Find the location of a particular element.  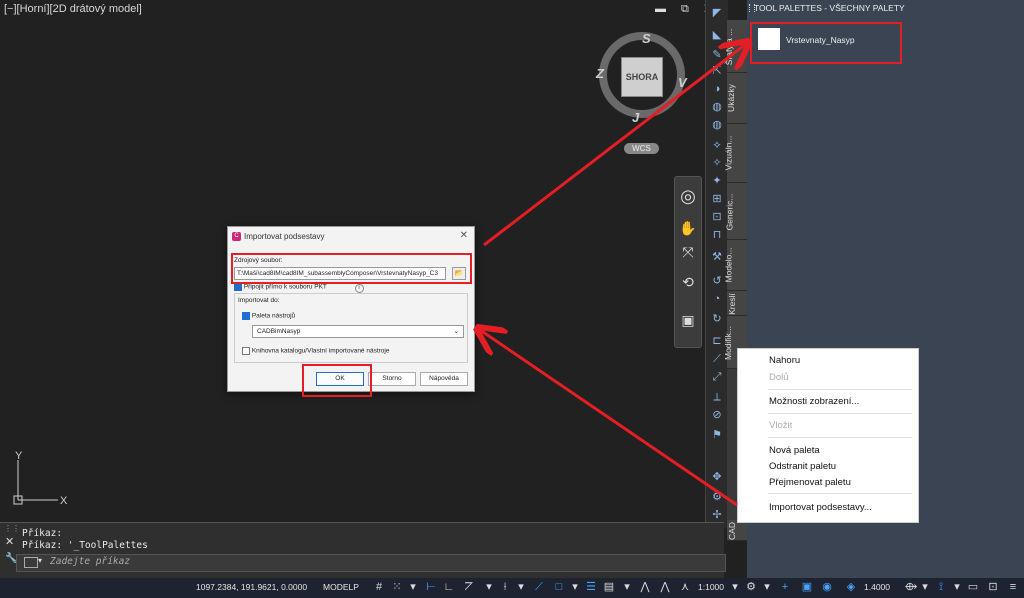

command-icon is located at coordinates (31, 562).